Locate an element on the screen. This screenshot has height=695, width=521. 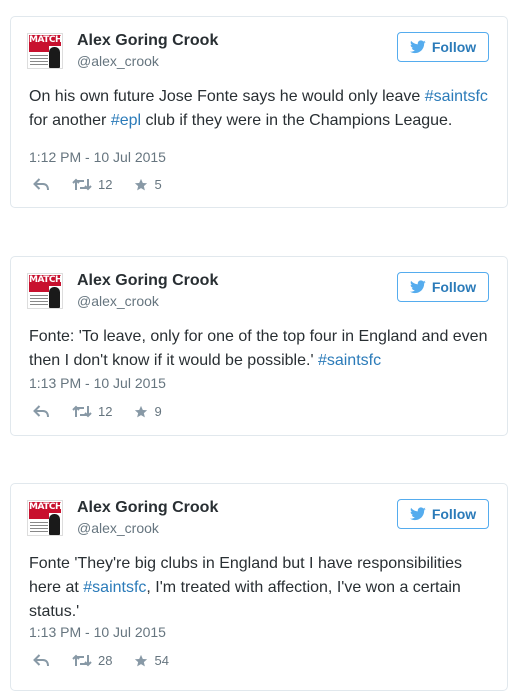
tweet-text-segment: for another is located at coordinates (70, 120).